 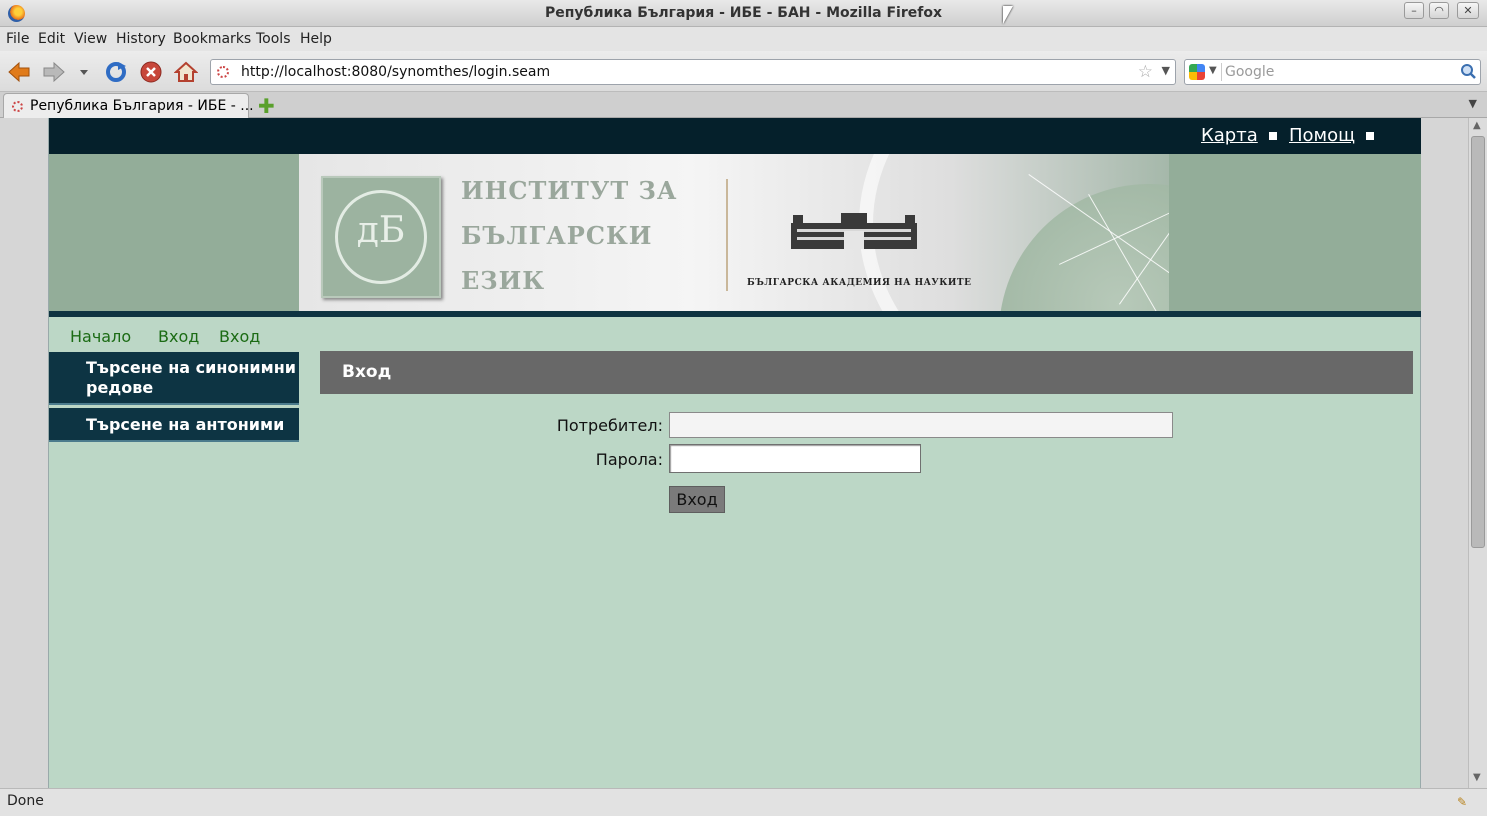 What do you see at coordinates (1477, 777) in the screenshot?
I see `scroll-down-icon: ▼` at bounding box center [1477, 777].